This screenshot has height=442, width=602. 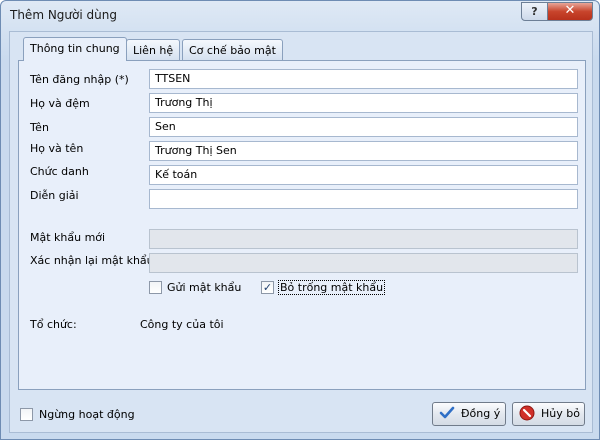 I want to click on job-title-label: Chức danh, so click(x=59, y=171).